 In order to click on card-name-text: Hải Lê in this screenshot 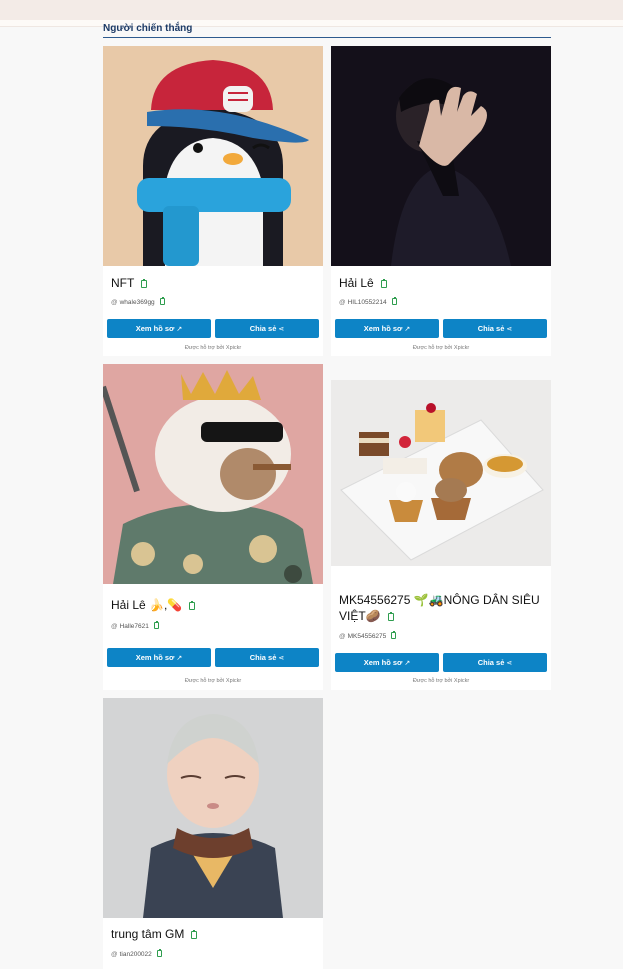, I will do `click(356, 283)`.